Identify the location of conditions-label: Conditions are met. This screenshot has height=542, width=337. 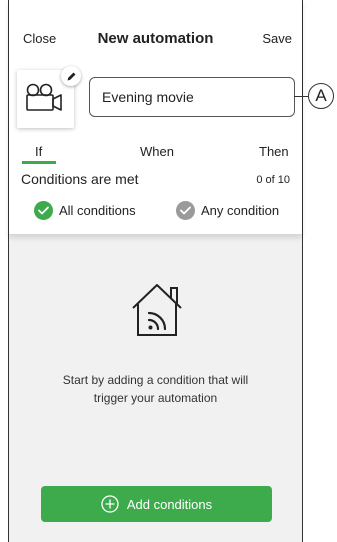
(80, 179).